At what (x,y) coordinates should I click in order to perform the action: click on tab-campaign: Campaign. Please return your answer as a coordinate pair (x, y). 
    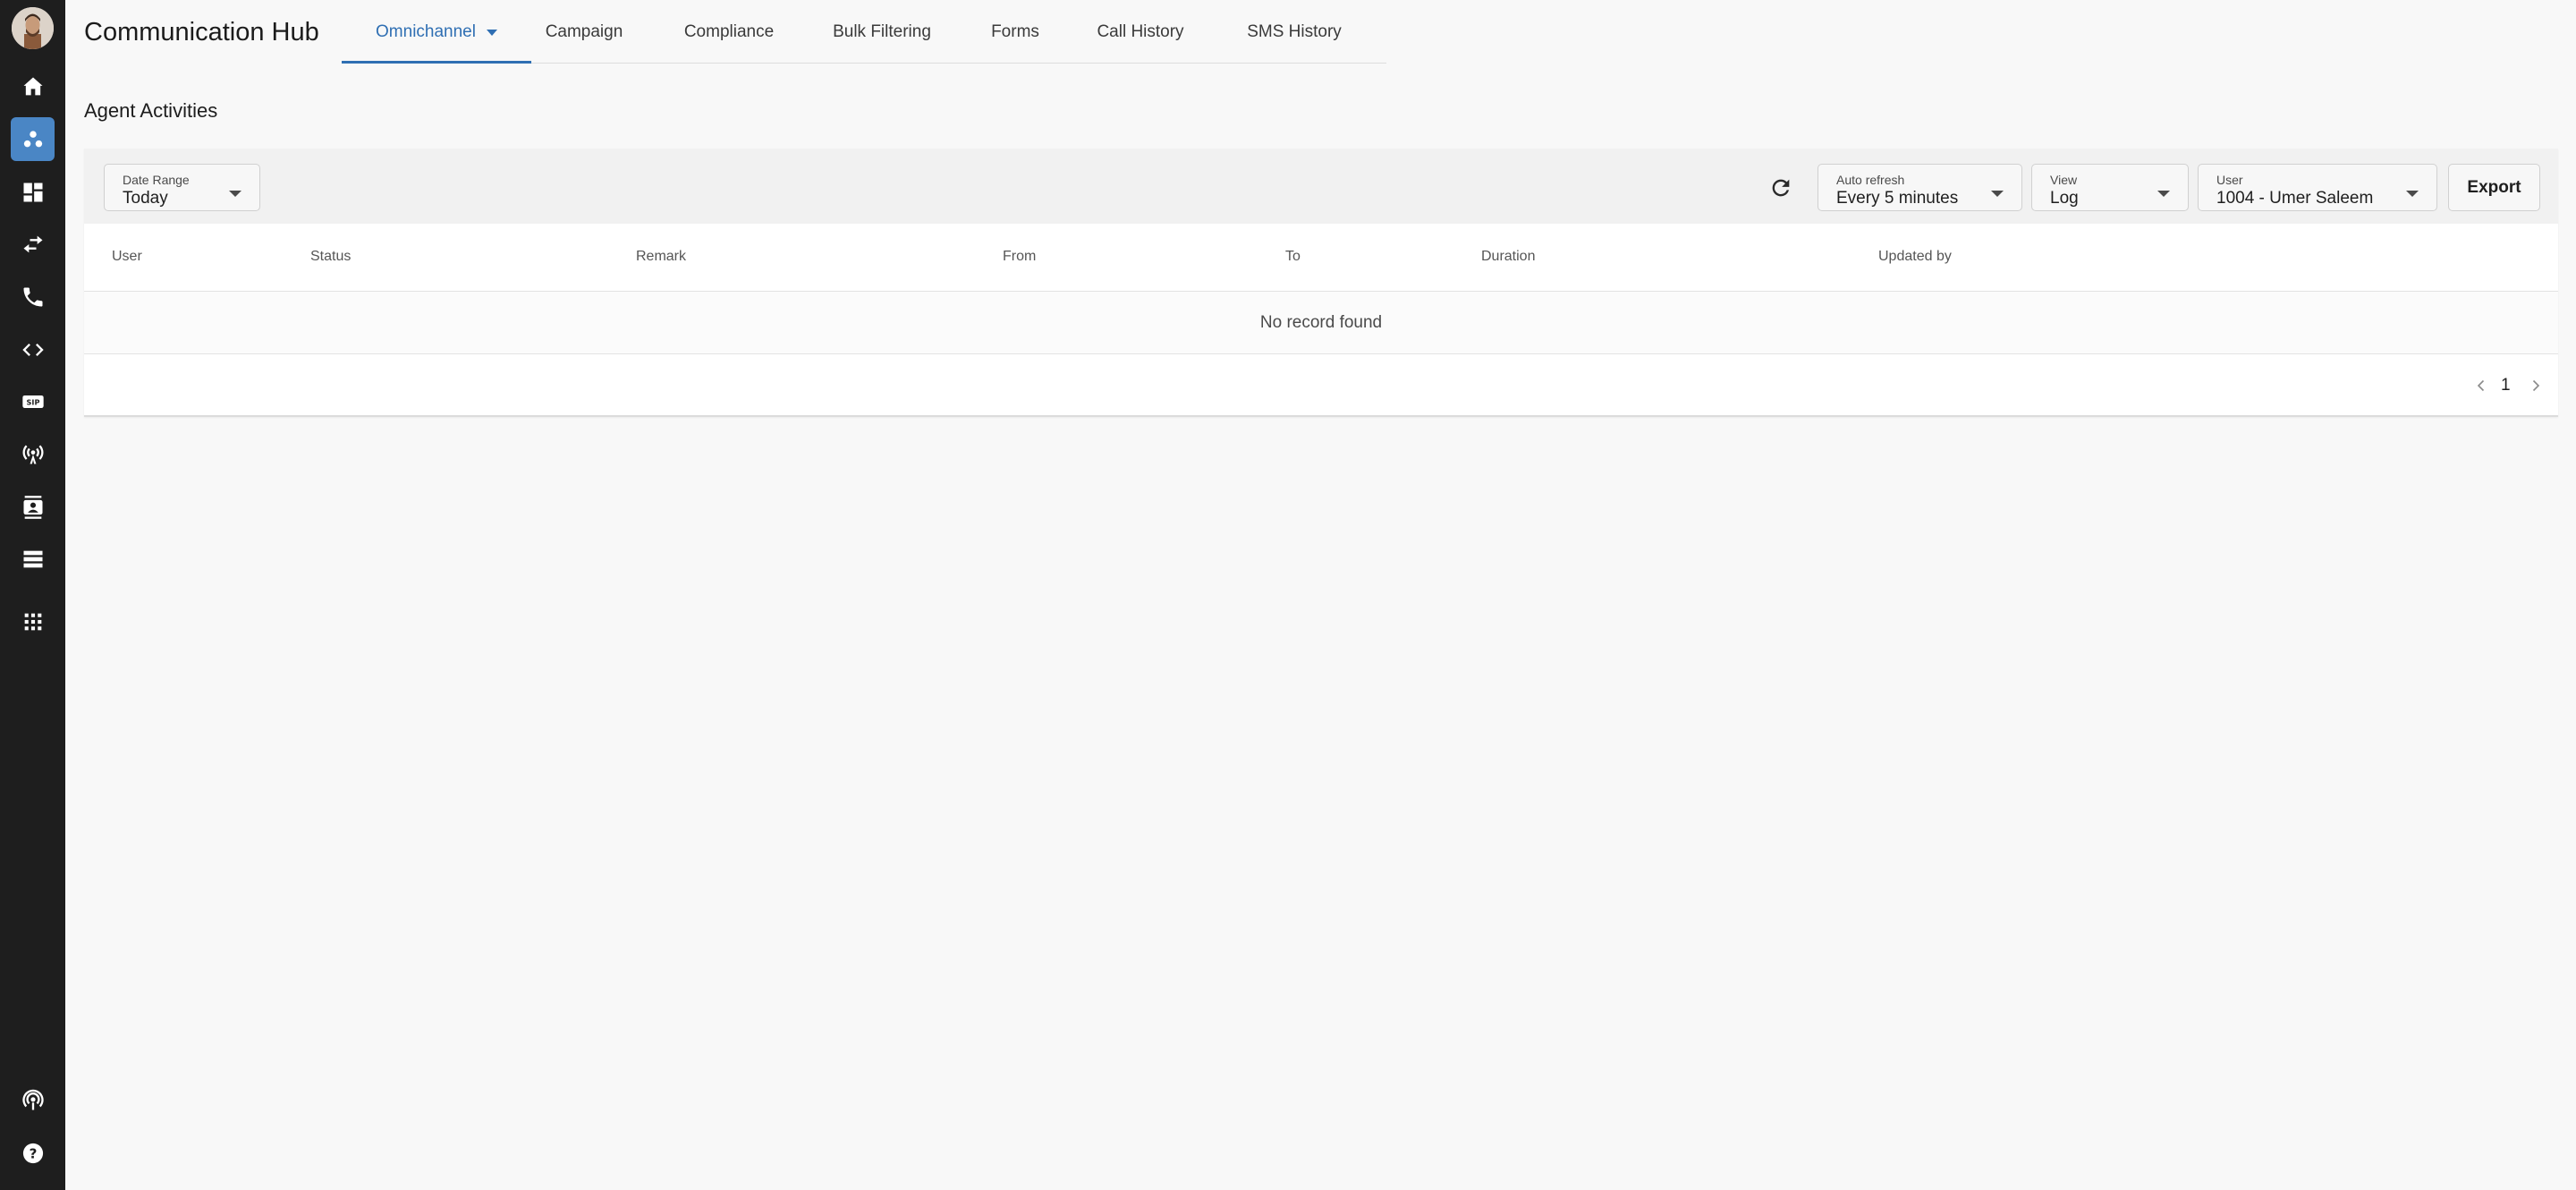
    Looking at the image, I should click on (584, 32).